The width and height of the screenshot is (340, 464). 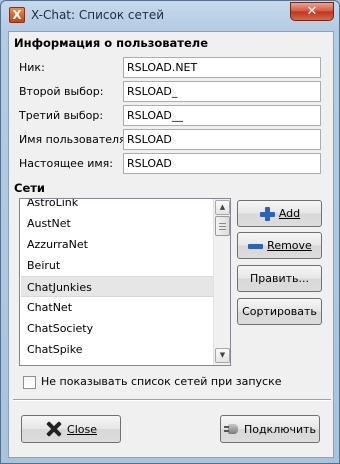 What do you see at coordinates (289, 213) in the screenshot?
I see `add-label: Add` at bounding box center [289, 213].